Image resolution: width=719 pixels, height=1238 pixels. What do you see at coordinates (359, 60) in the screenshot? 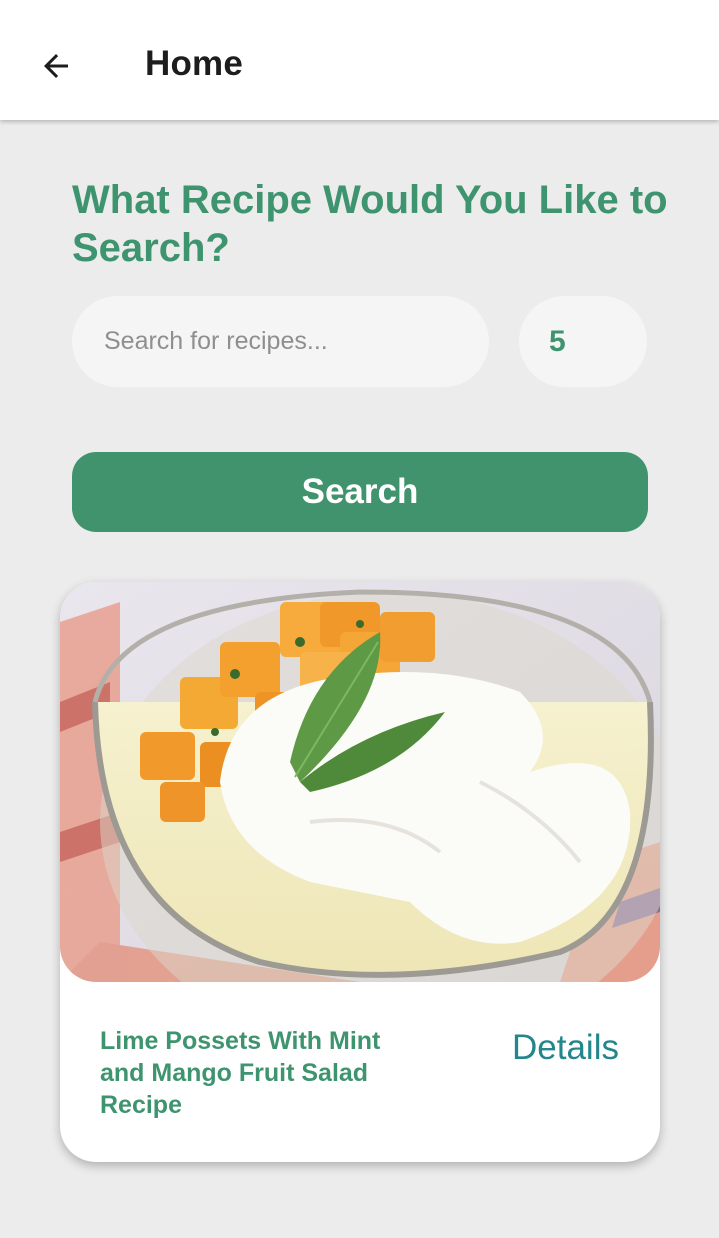
I see `app-bar: Home` at bounding box center [359, 60].